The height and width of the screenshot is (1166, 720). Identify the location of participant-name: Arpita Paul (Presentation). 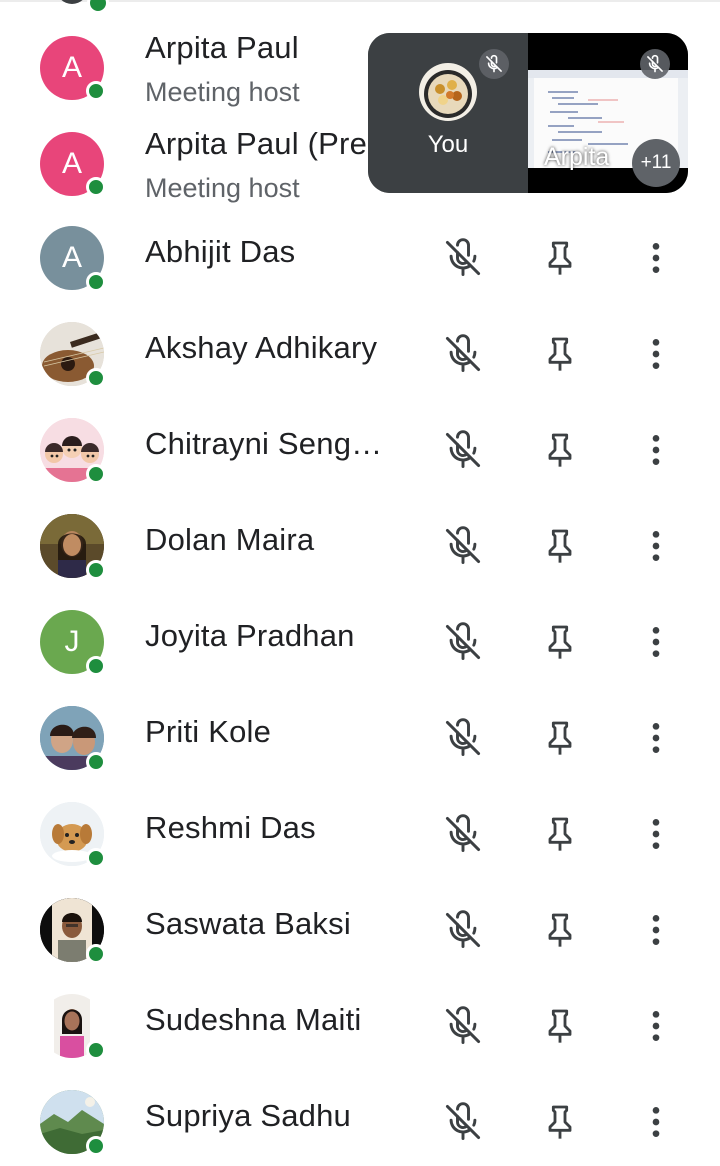
(256, 143).